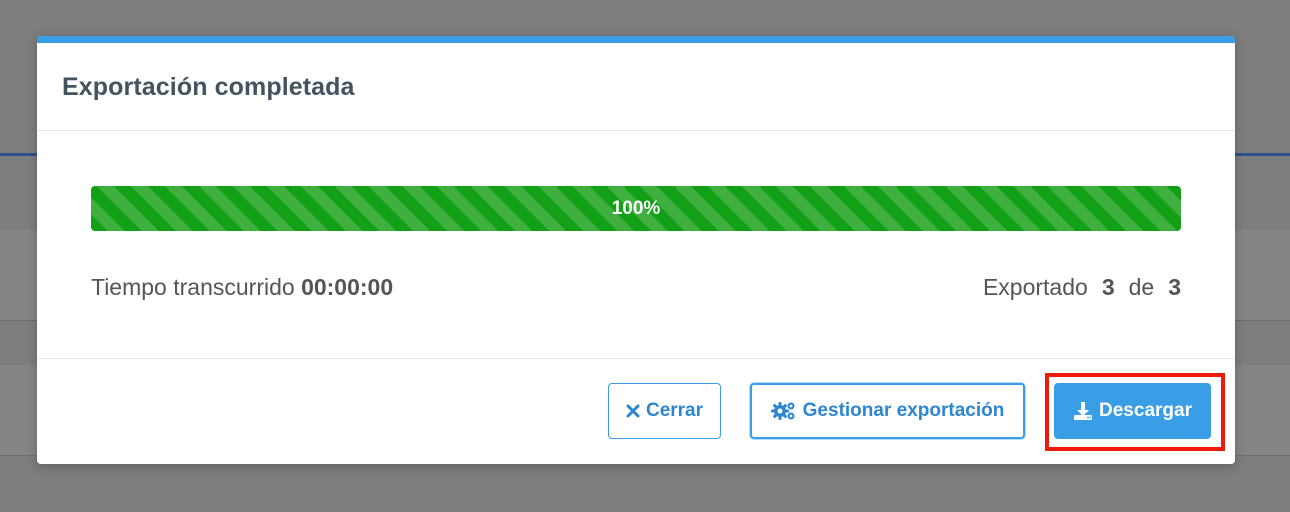 The height and width of the screenshot is (512, 1290). What do you see at coordinates (783, 411) in the screenshot?
I see `gears-icon` at bounding box center [783, 411].